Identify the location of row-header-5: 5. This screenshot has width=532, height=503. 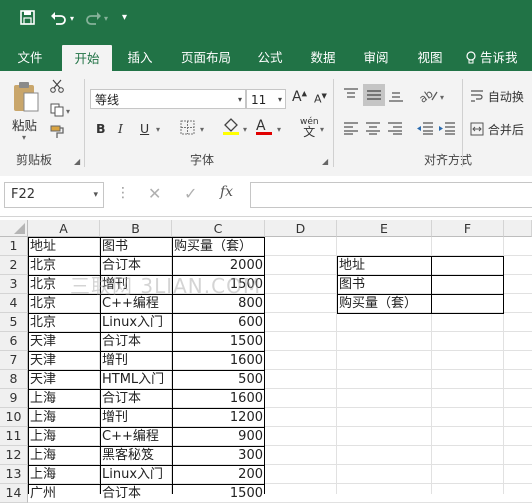
(14, 322).